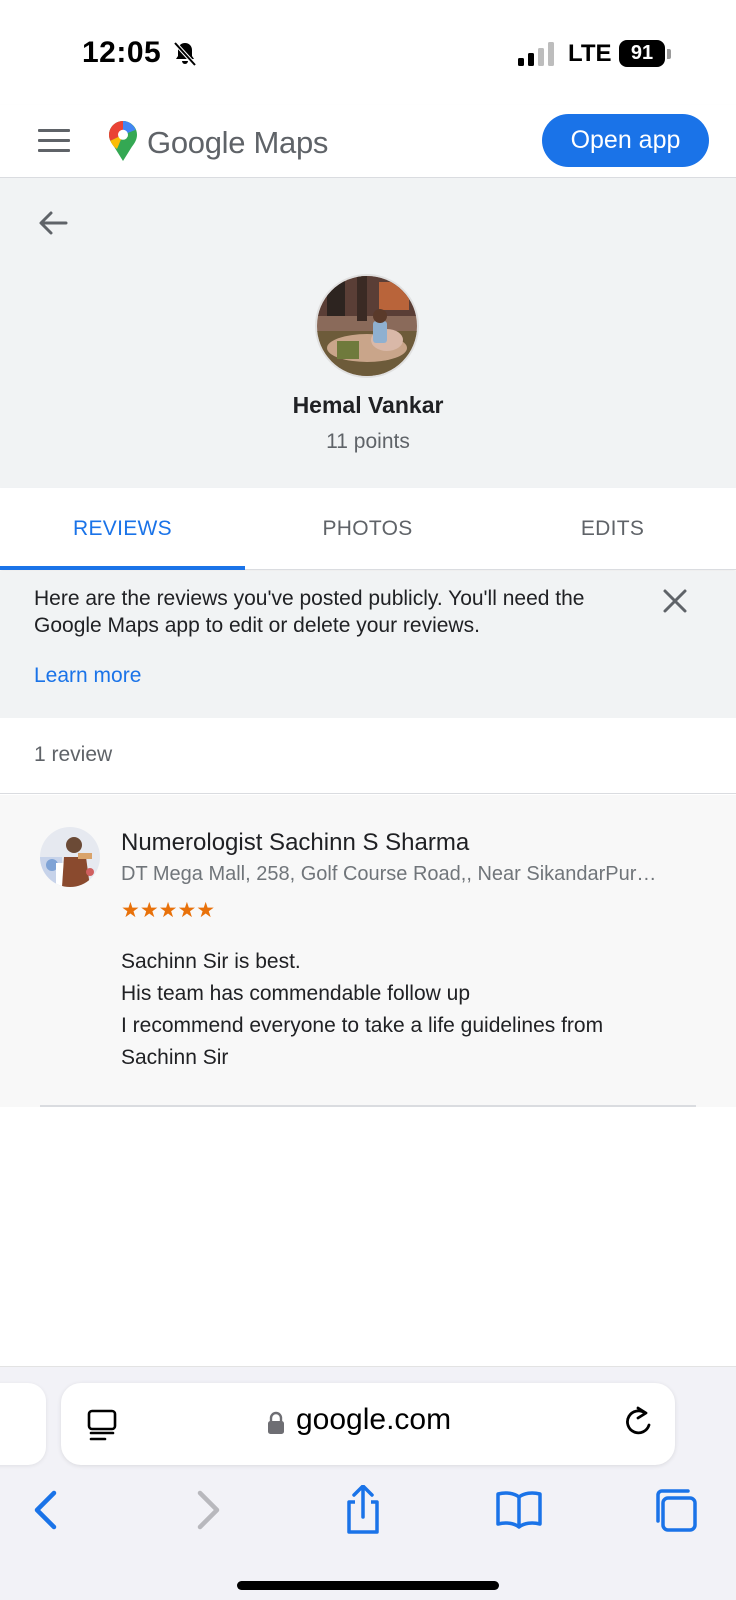 This screenshot has width=736, height=1600. I want to click on back-arrow-icon, so click(53, 223).